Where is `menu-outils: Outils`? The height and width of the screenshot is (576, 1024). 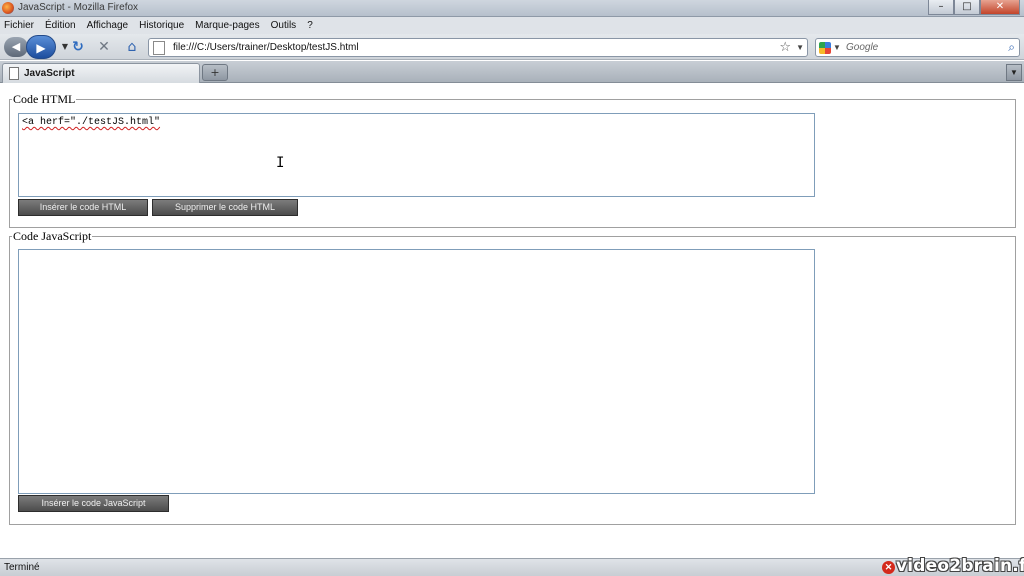 menu-outils: Outils is located at coordinates (284, 25).